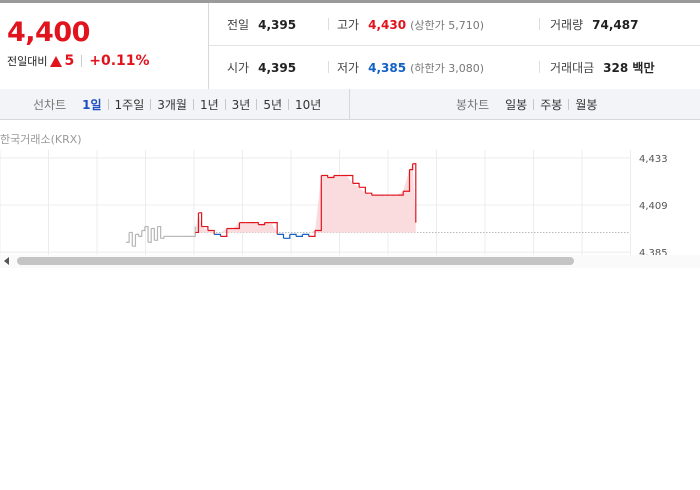 The image size is (700, 490). I want to click on stat-label: 전일, so click(238, 25).